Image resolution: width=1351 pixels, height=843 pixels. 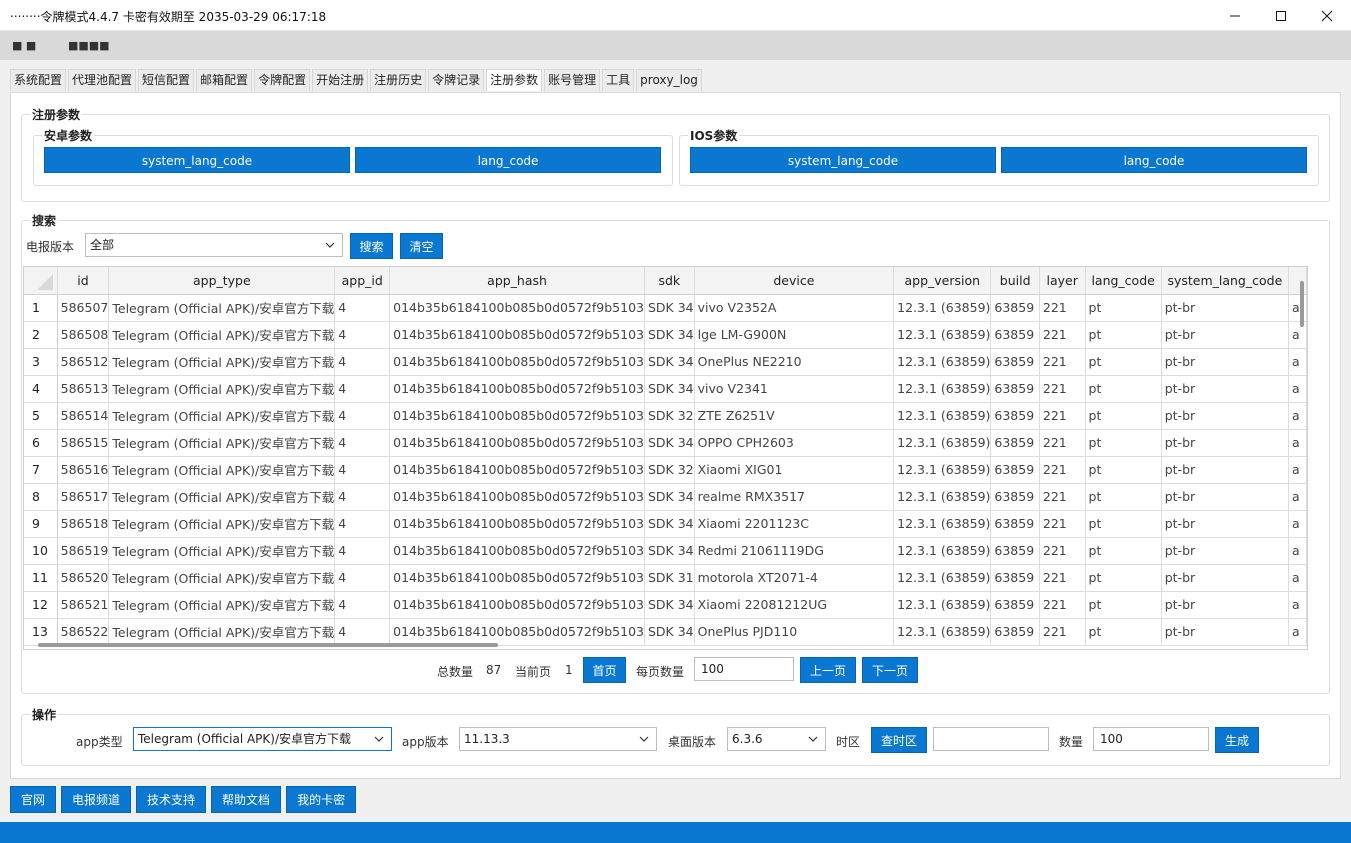 I want to click on cell-id: 586515, so click(x=83, y=443).